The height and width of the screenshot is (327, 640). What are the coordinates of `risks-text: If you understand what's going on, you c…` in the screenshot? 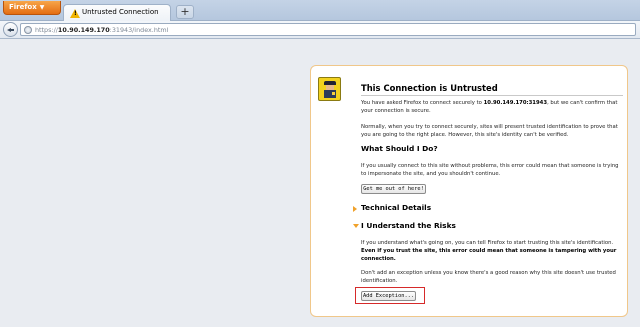 It's located at (487, 243).